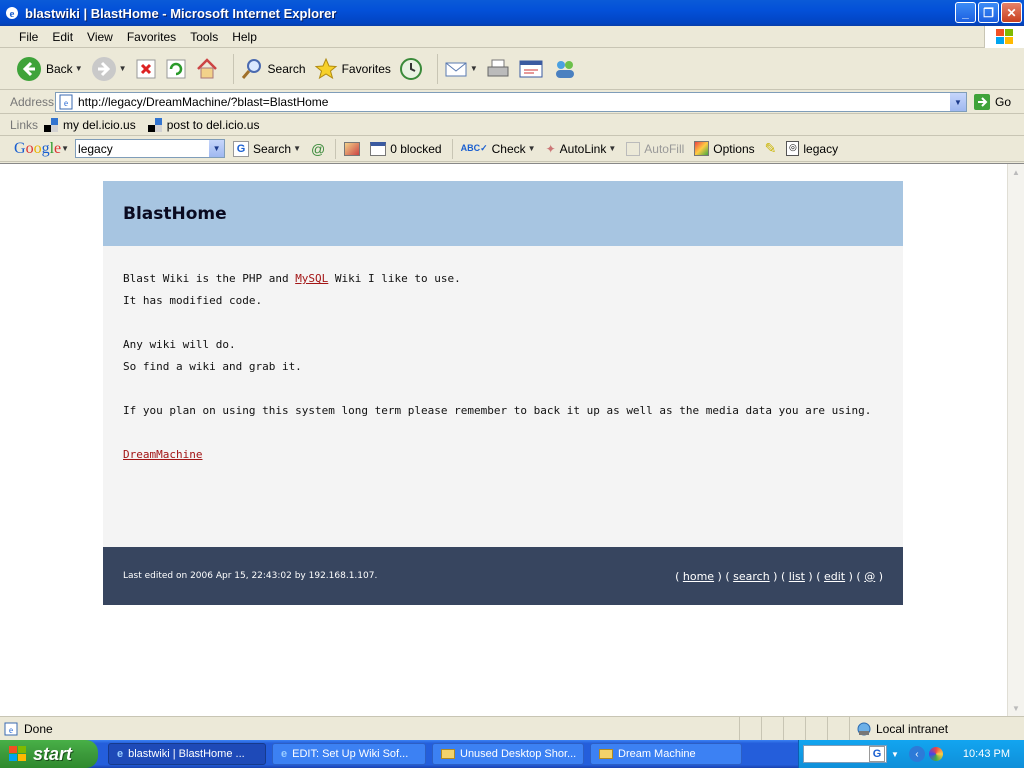  I want to click on status-bar: e Done Local intranet, so click(512, 728).